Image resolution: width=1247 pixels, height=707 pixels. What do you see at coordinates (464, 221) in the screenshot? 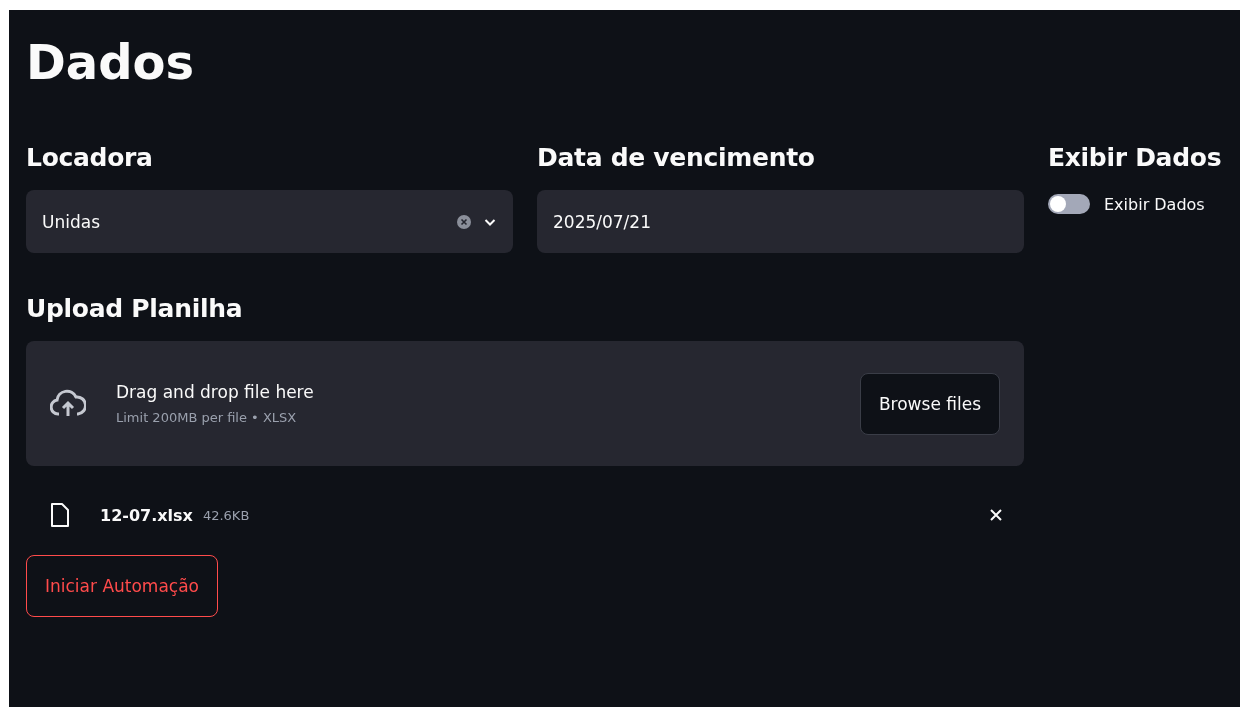
I see `clear-icon` at bounding box center [464, 221].